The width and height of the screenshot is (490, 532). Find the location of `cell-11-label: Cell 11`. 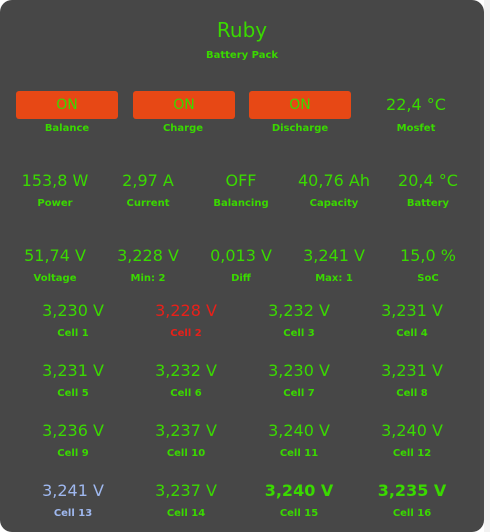

cell-11-label: Cell 11 is located at coordinates (299, 453).